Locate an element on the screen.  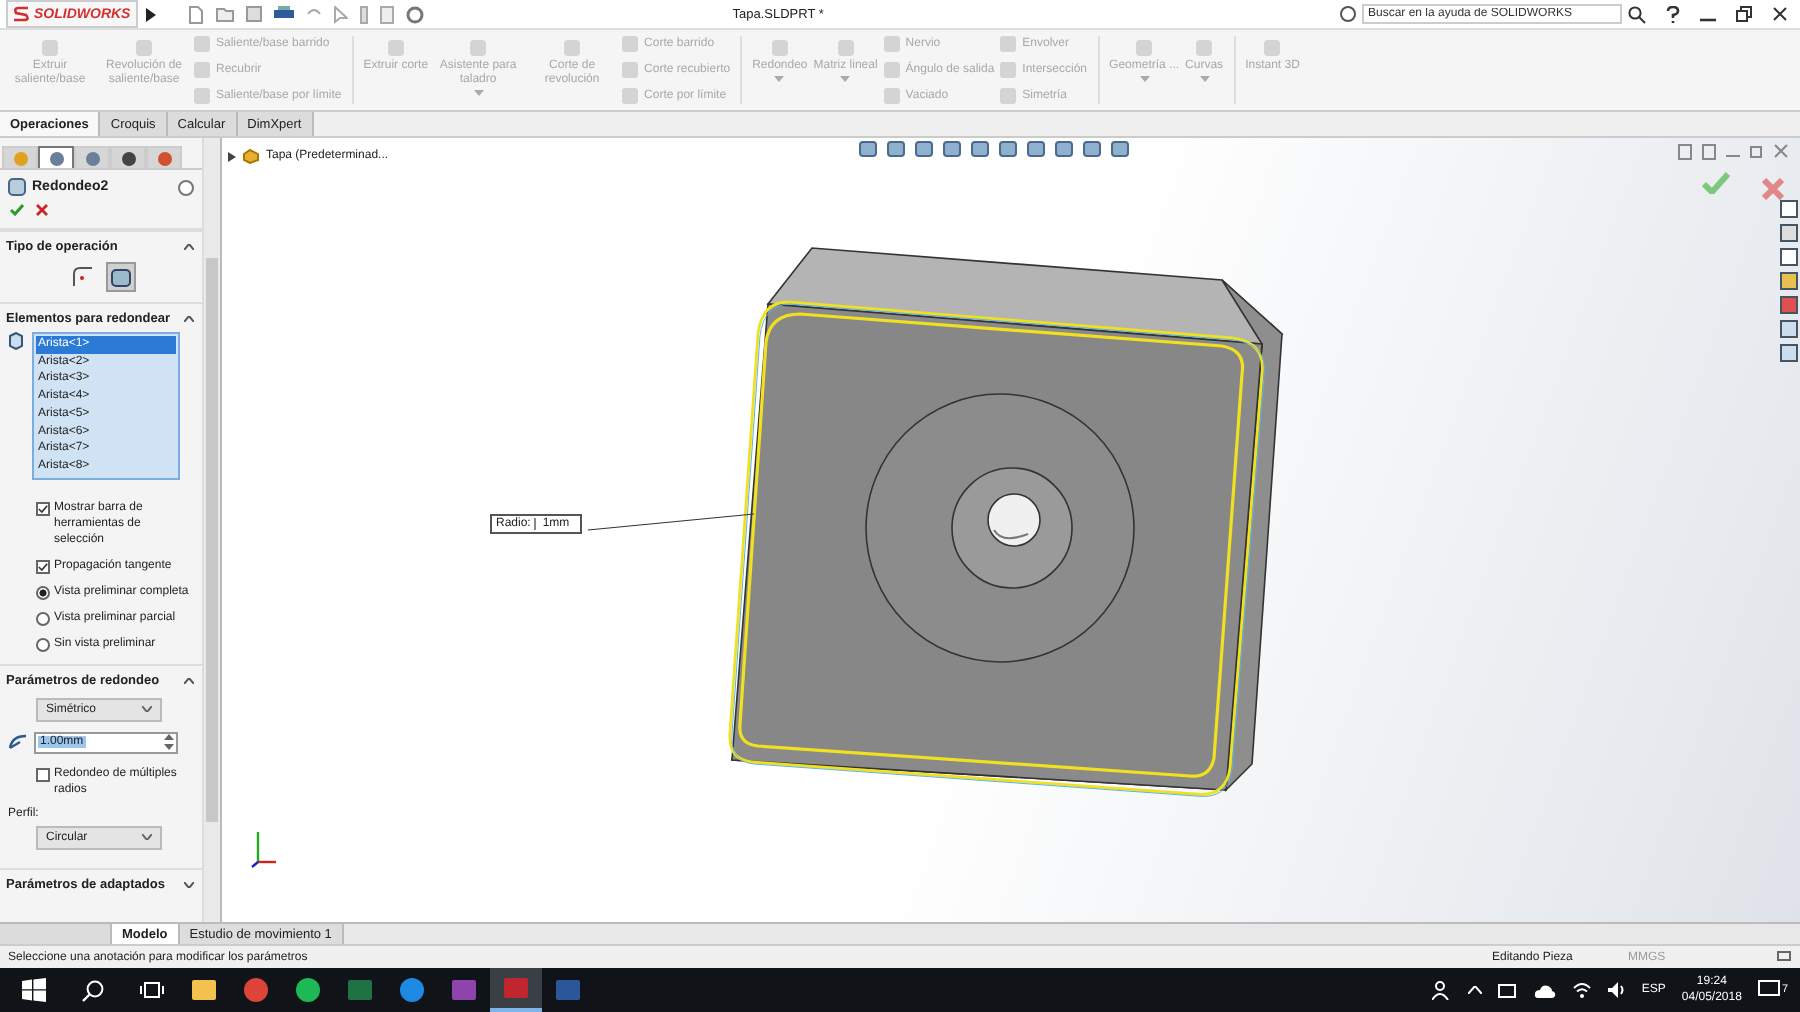
new-document-icon is located at coordinates (196, 14).